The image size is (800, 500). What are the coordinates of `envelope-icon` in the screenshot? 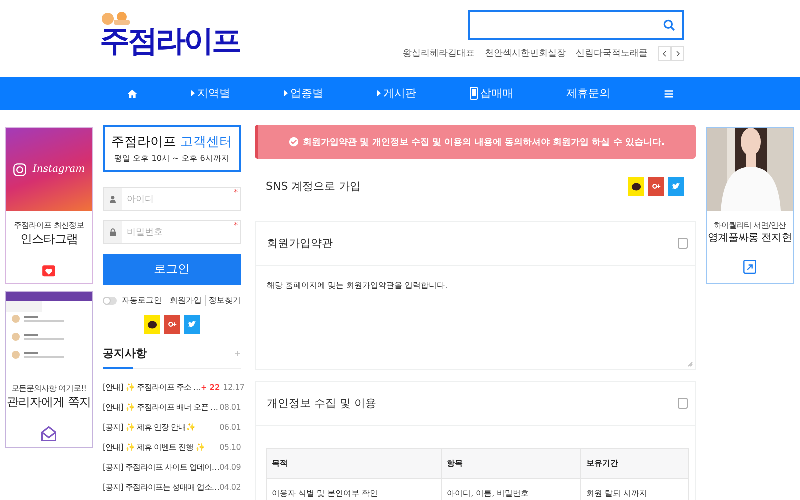 It's located at (49, 434).